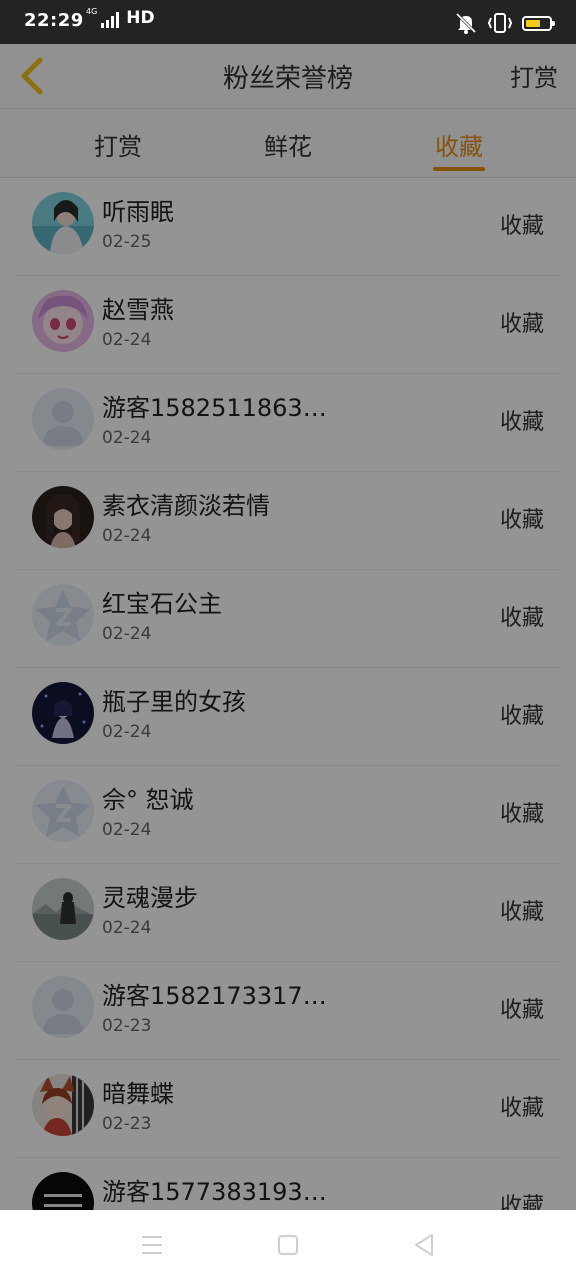  What do you see at coordinates (424, 1245) in the screenshot?
I see `back-triangle-icon` at bounding box center [424, 1245].